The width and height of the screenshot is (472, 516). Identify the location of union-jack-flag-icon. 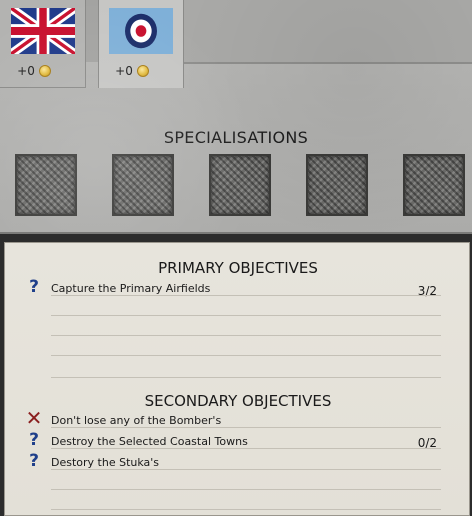
(43, 31).